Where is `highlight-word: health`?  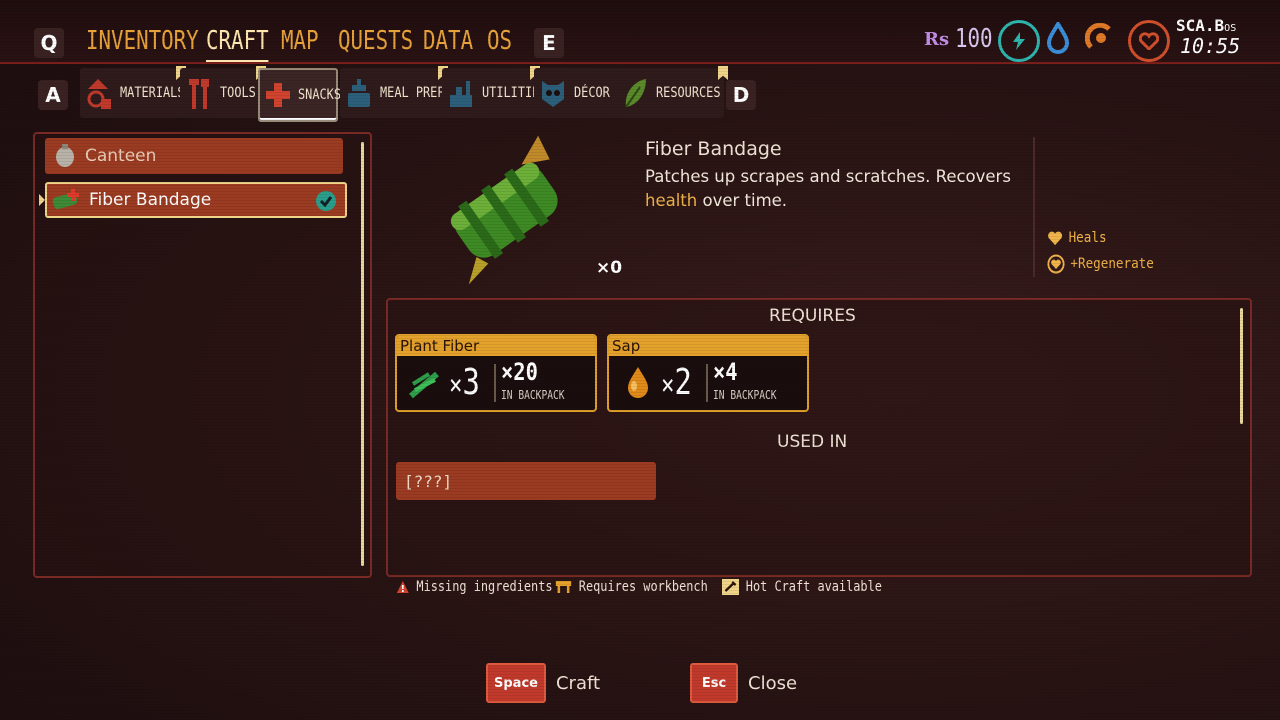
highlight-word: health is located at coordinates (671, 200).